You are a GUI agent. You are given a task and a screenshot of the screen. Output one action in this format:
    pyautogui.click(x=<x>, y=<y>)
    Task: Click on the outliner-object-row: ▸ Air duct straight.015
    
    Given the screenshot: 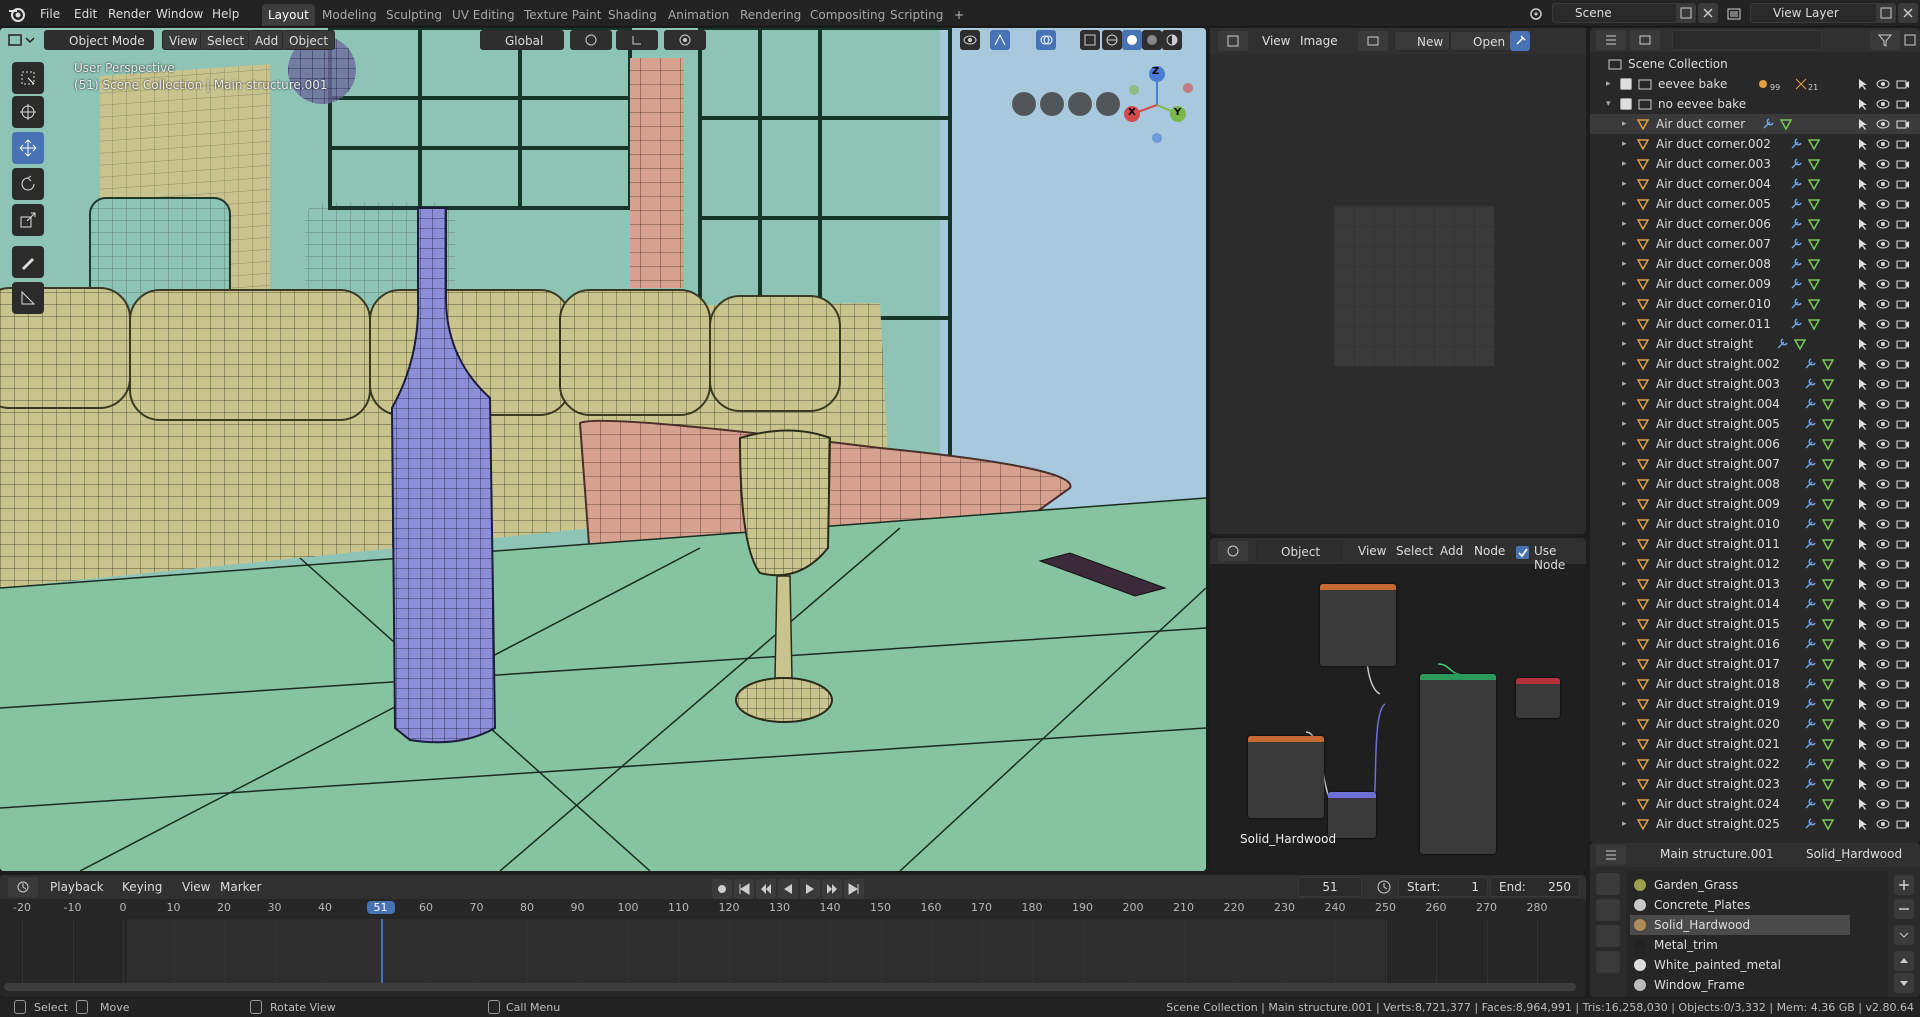 What is the action you would take?
    pyautogui.click(x=1755, y=624)
    